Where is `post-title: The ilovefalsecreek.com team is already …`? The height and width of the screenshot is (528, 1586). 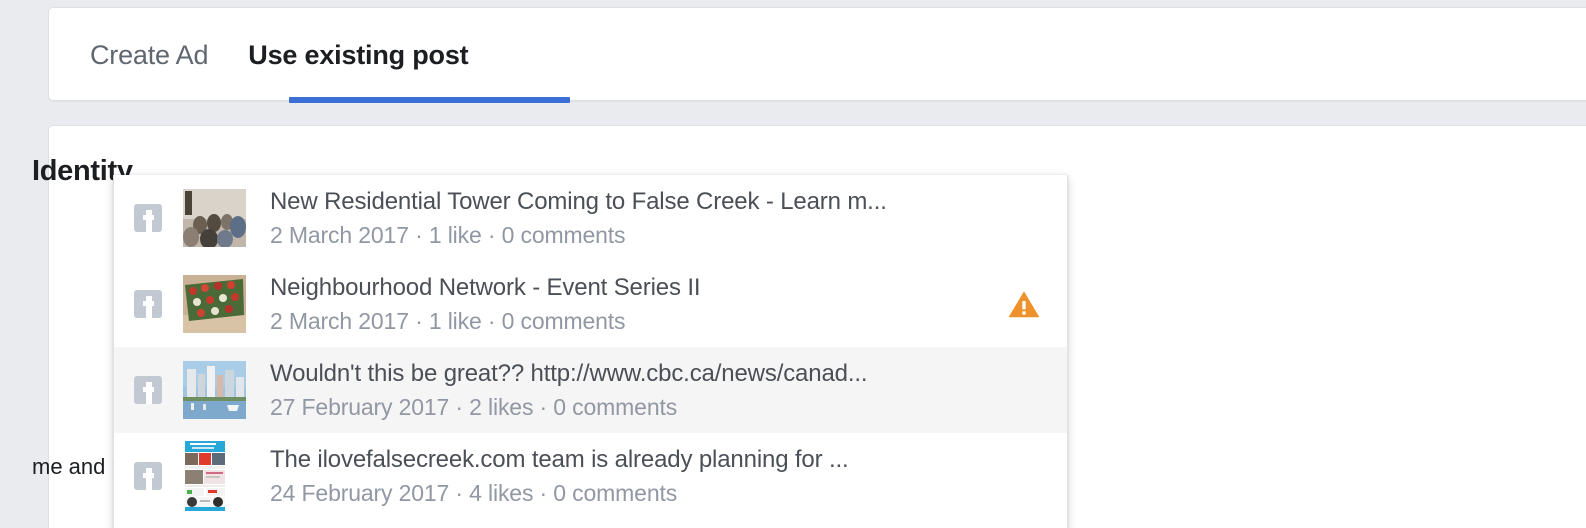 post-title: The ilovefalsecreek.com team is already … is located at coordinates (559, 459).